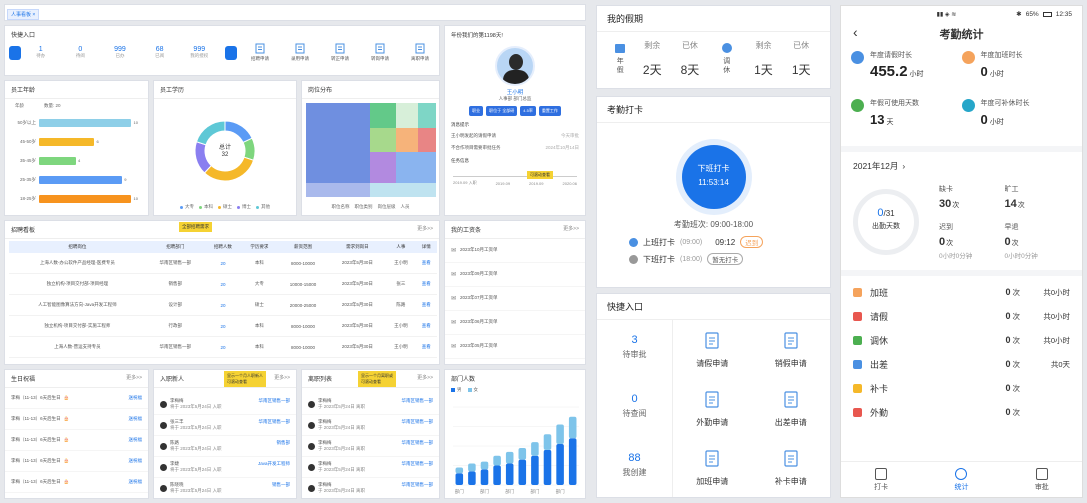 The image size is (1087, 503). What do you see at coordinates (303, 305) in the screenshot?
I see `table-cell: 20000-25000` at bounding box center [303, 305].